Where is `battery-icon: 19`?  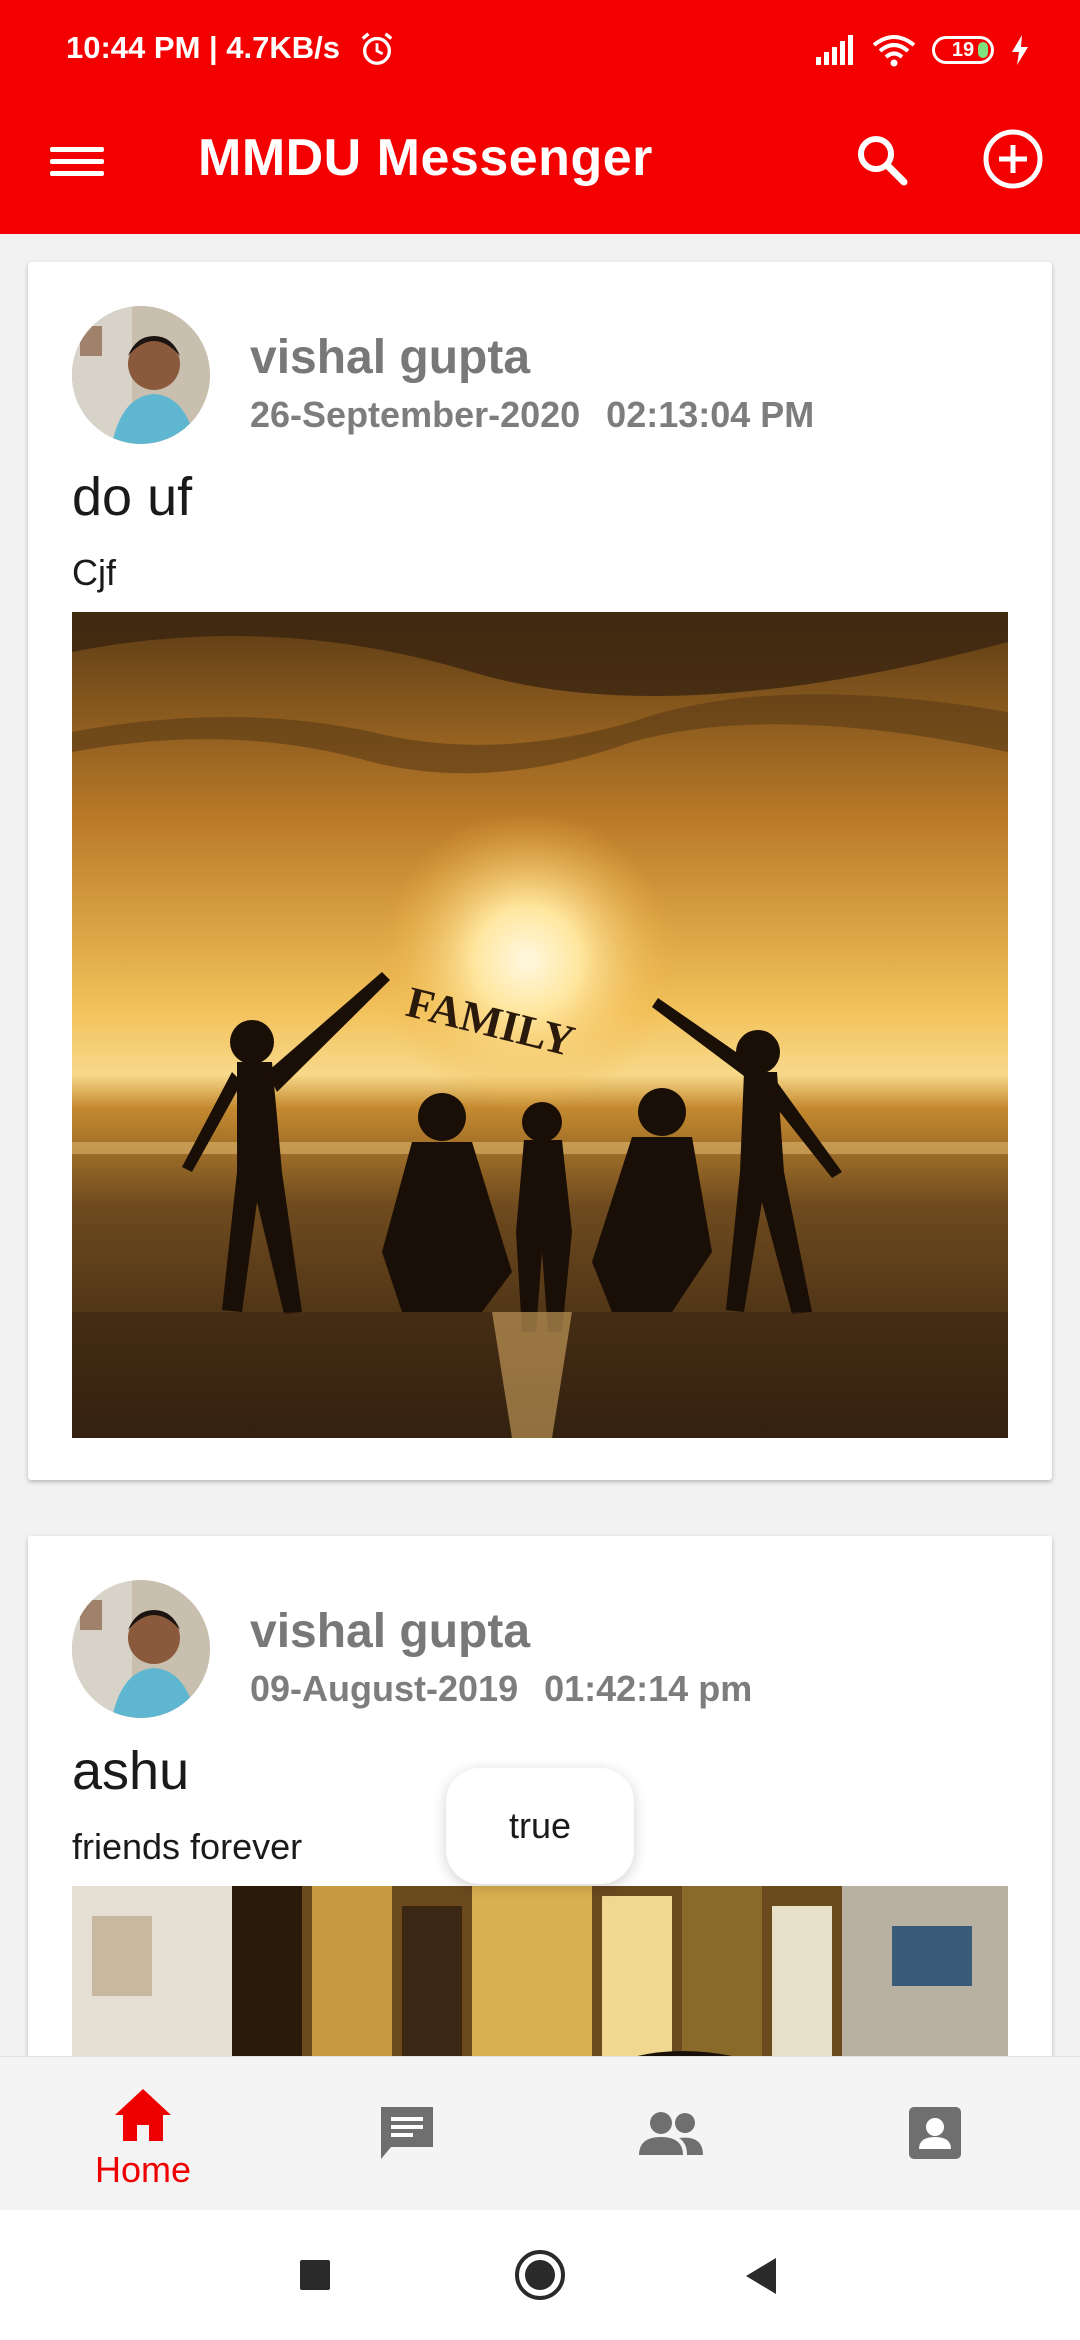 battery-icon: 19 is located at coordinates (963, 50).